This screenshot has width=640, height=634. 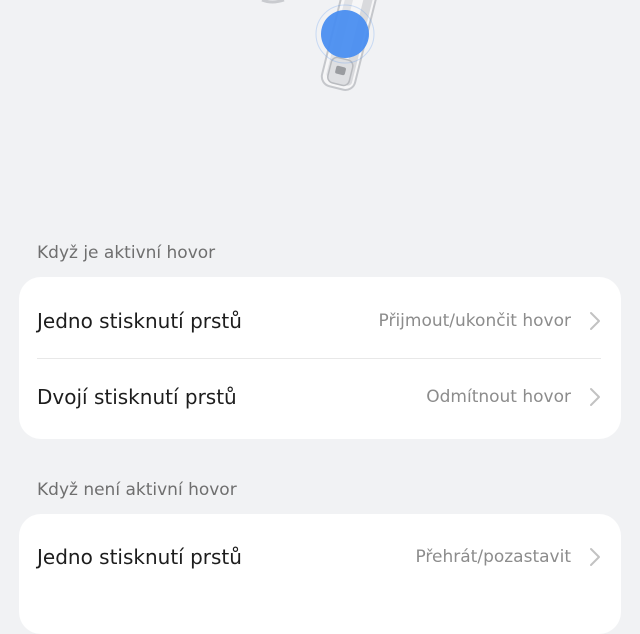 I want to click on earbud-illustration, so click(x=322, y=45).